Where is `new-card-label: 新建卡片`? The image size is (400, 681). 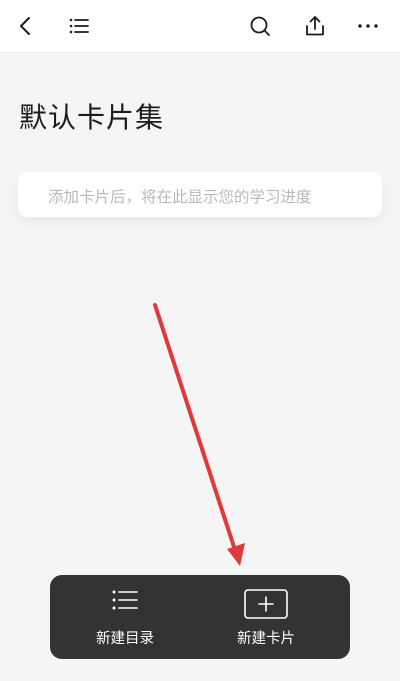 new-card-label: 新建卡片 is located at coordinates (266, 639).